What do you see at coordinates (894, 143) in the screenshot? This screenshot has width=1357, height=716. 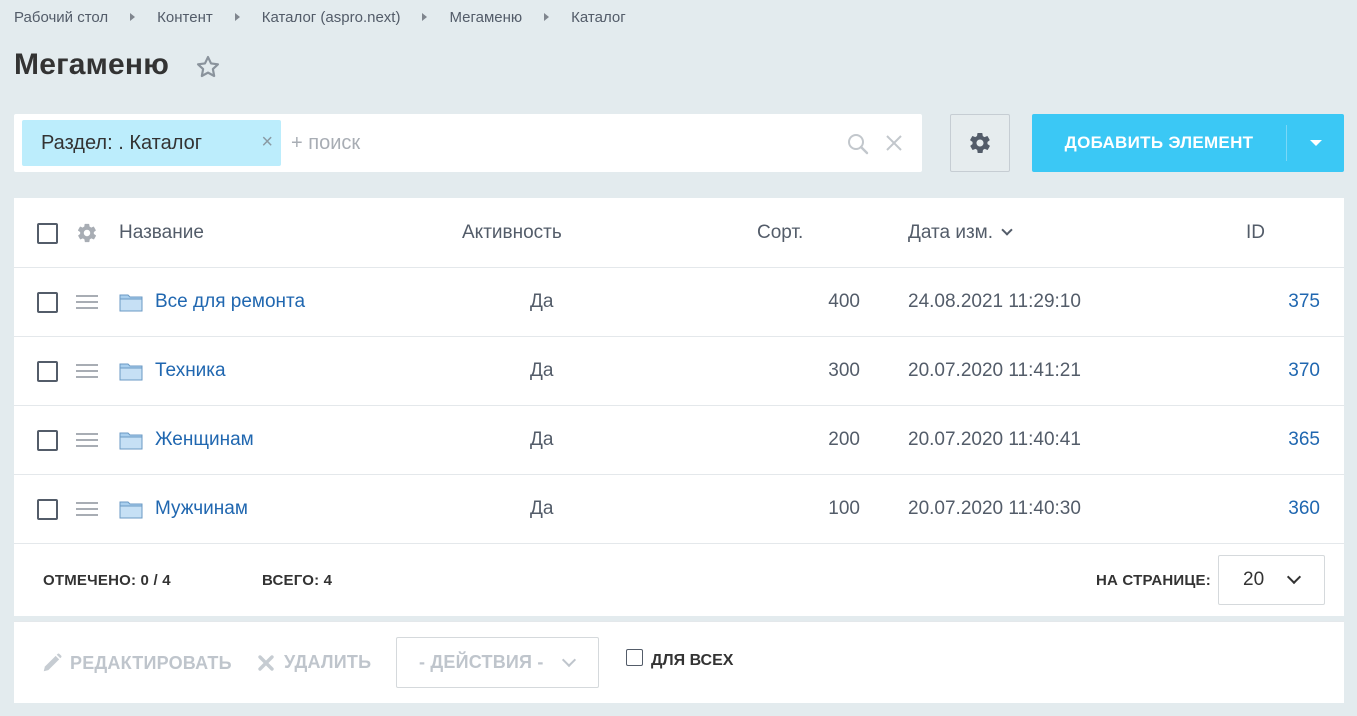 I see `clear-icon` at bounding box center [894, 143].